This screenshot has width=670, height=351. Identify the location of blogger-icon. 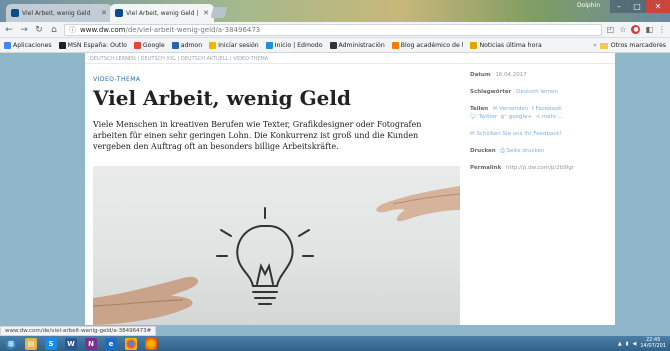
(395, 45).